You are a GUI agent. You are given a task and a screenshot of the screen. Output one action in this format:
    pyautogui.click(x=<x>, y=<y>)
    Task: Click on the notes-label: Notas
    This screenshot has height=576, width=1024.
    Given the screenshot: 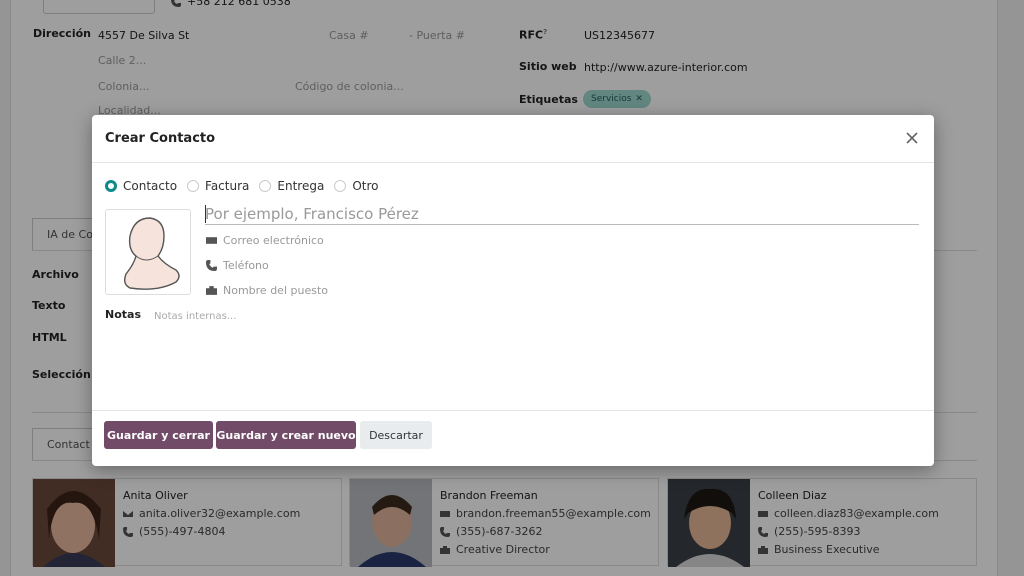 What is the action you would take?
    pyautogui.click(x=123, y=314)
    